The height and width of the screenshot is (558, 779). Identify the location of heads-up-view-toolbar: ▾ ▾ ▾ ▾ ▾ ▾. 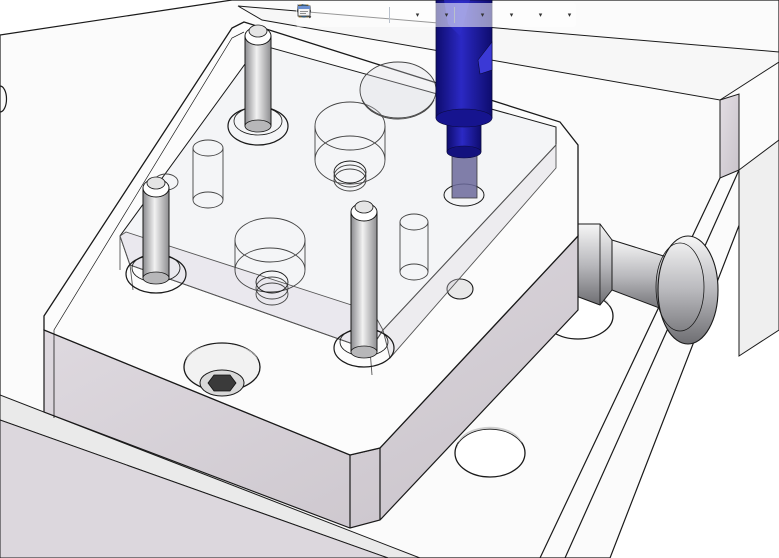
(436, 15).